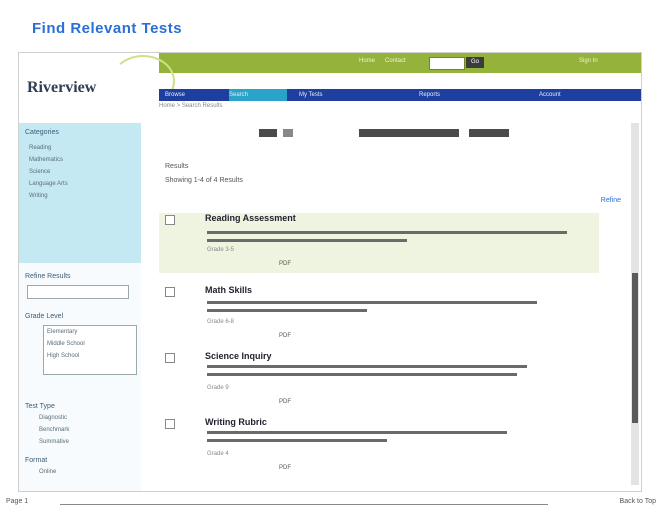 This screenshot has width=664, height=516. What do you see at coordinates (54, 442) in the screenshot?
I see `type-summative: Summative` at bounding box center [54, 442].